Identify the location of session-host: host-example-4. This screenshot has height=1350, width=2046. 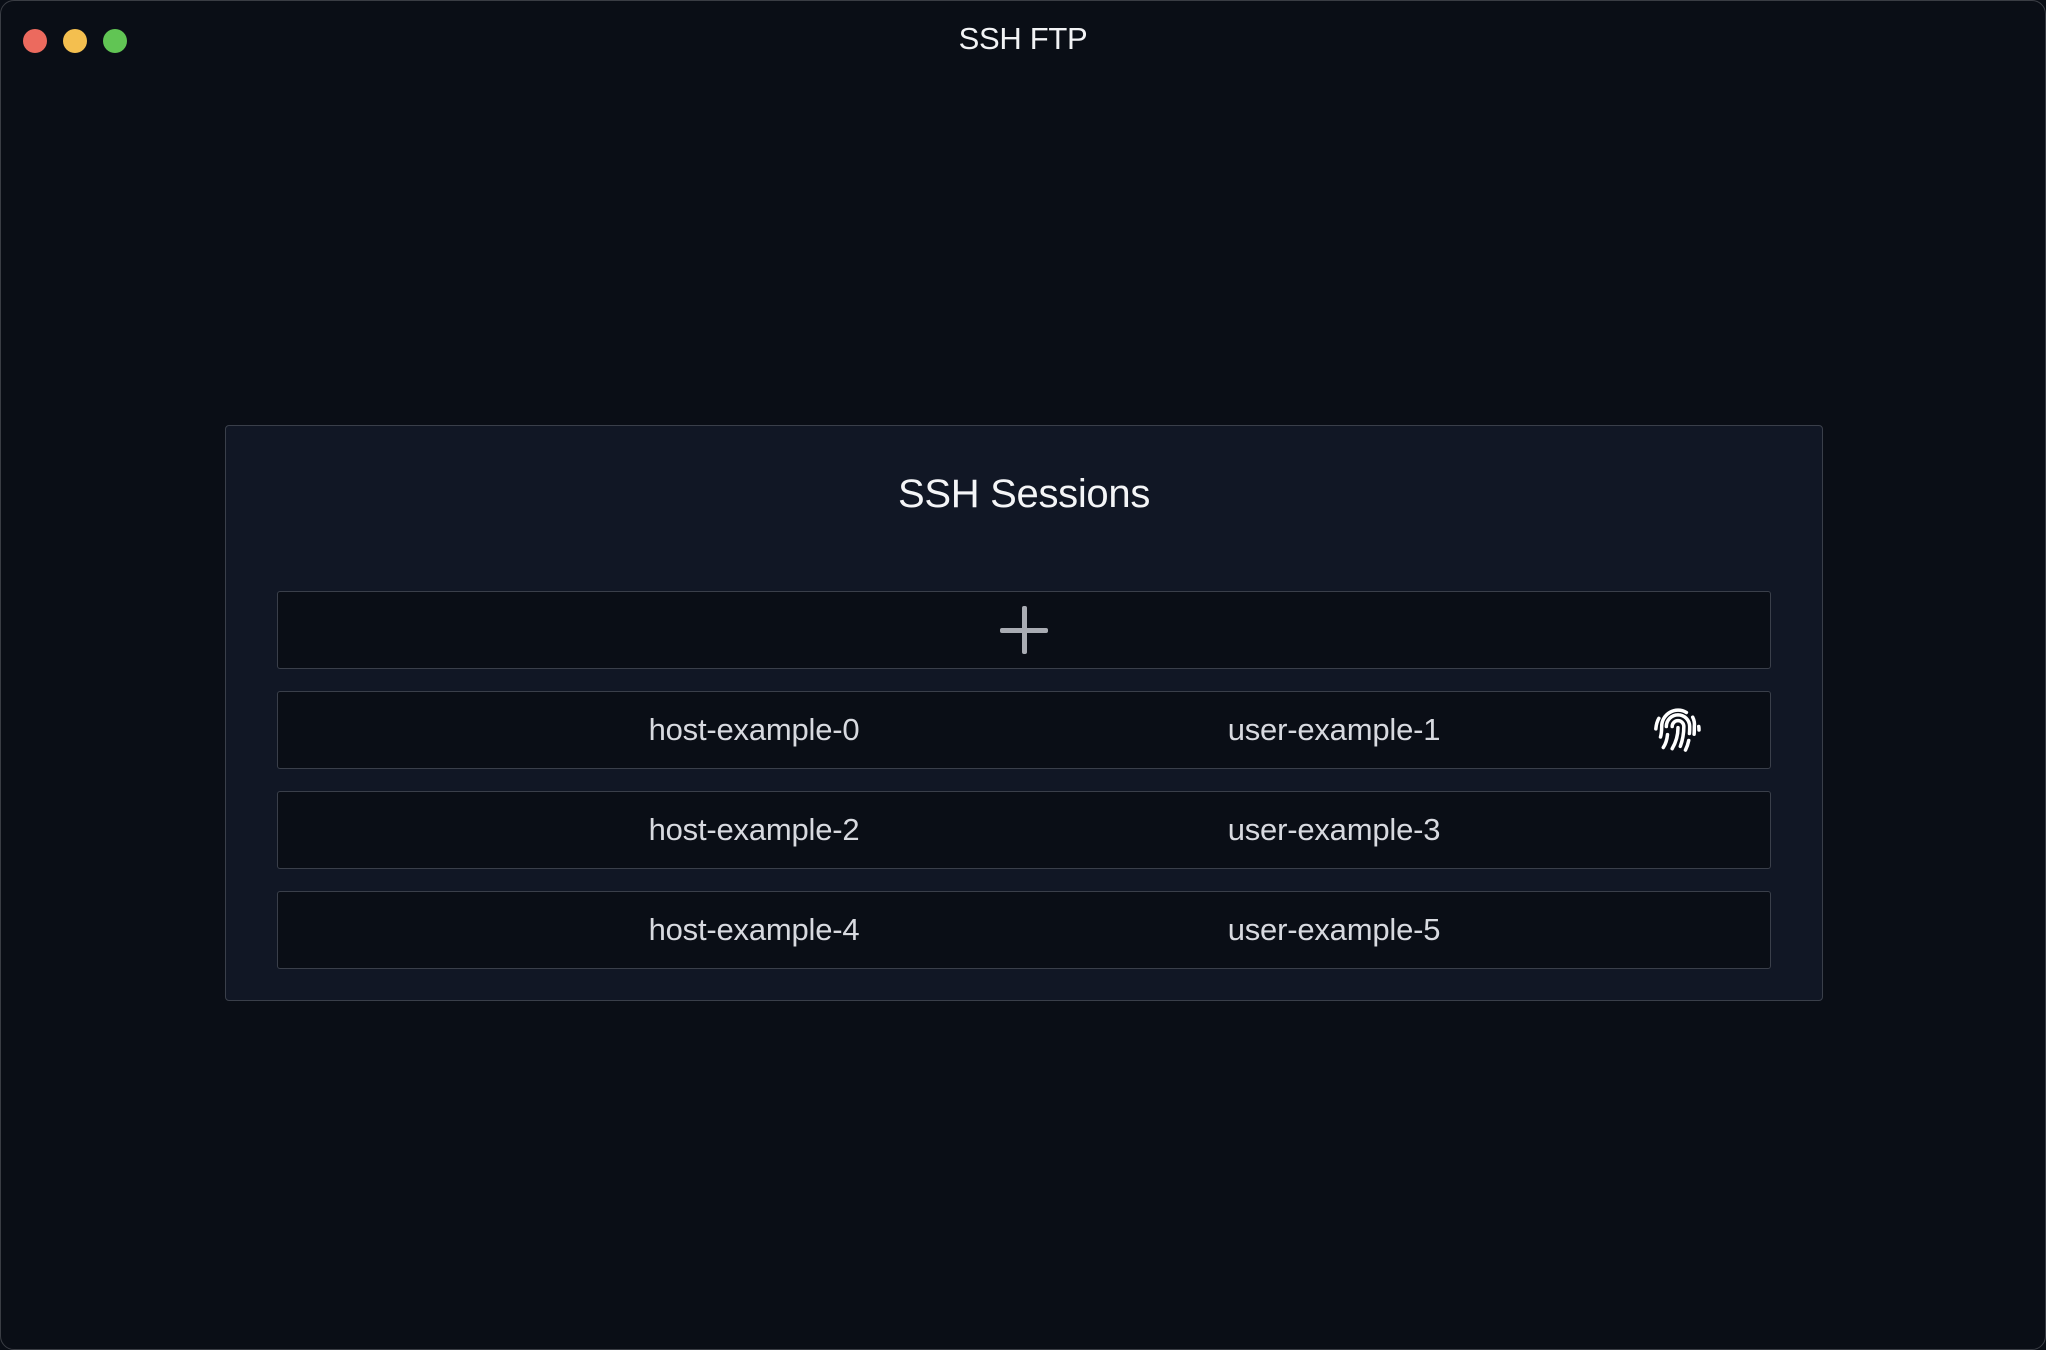
(754, 929).